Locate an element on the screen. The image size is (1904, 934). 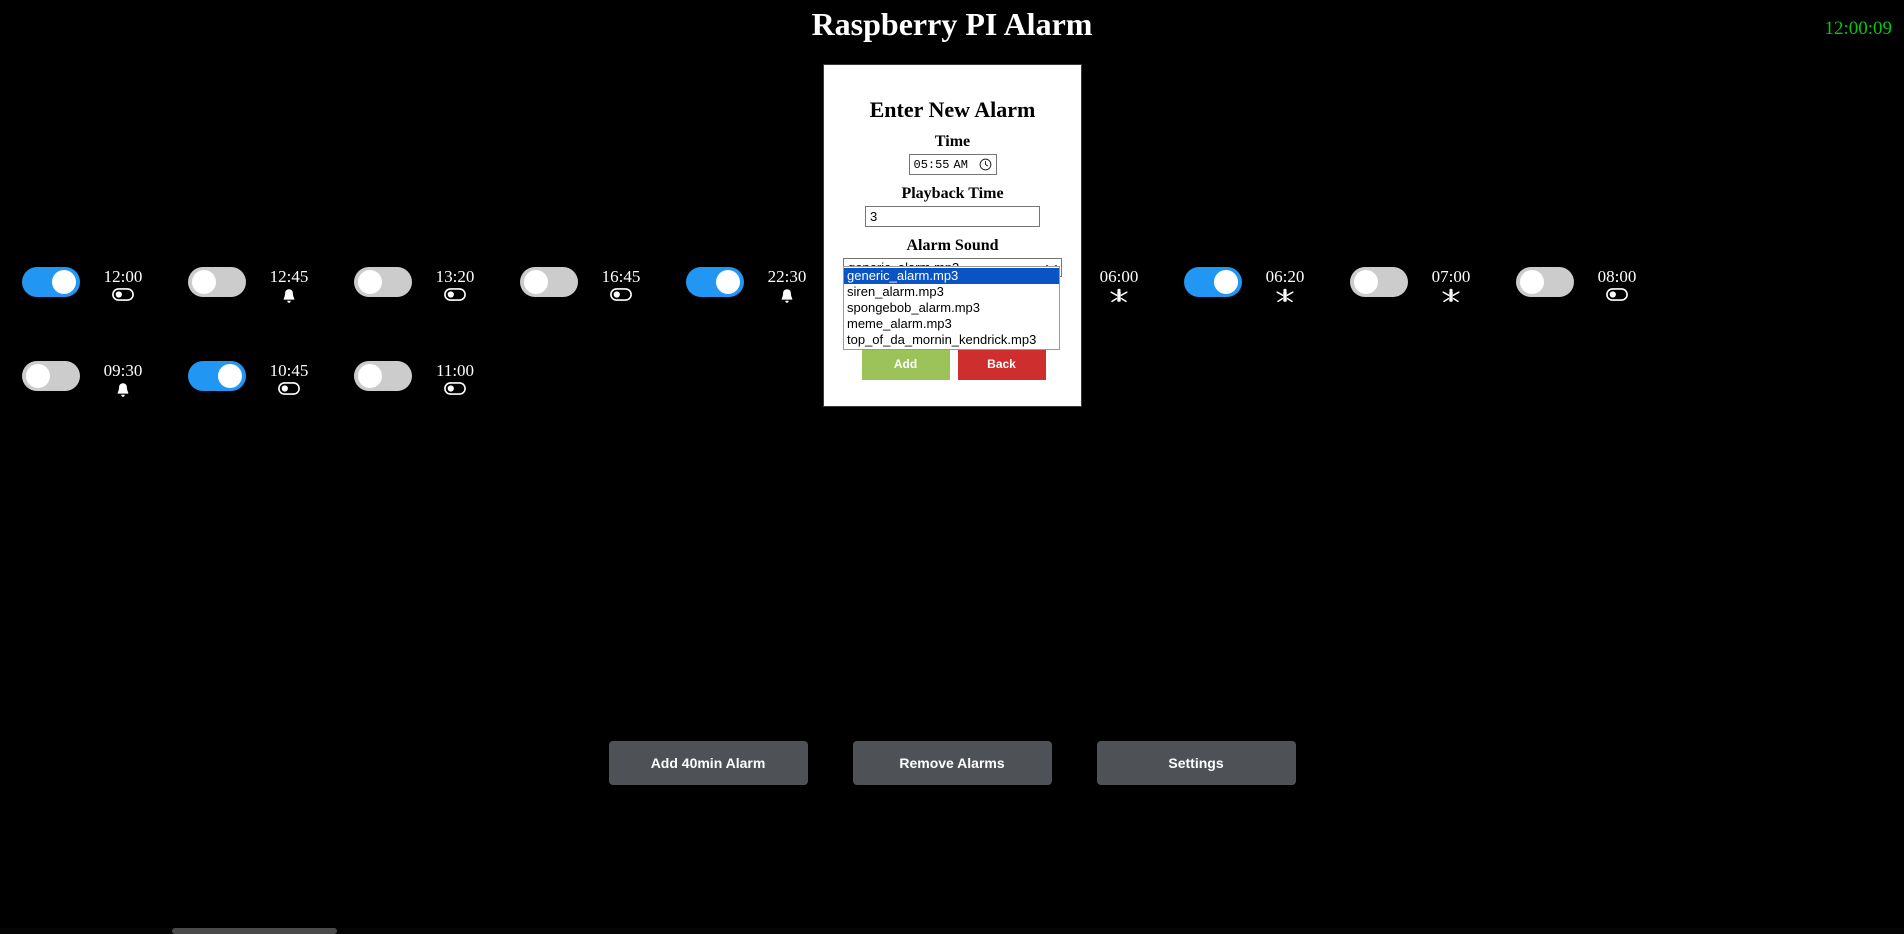
alarm-cell: 08:00 is located at coordinates (1577, 280).